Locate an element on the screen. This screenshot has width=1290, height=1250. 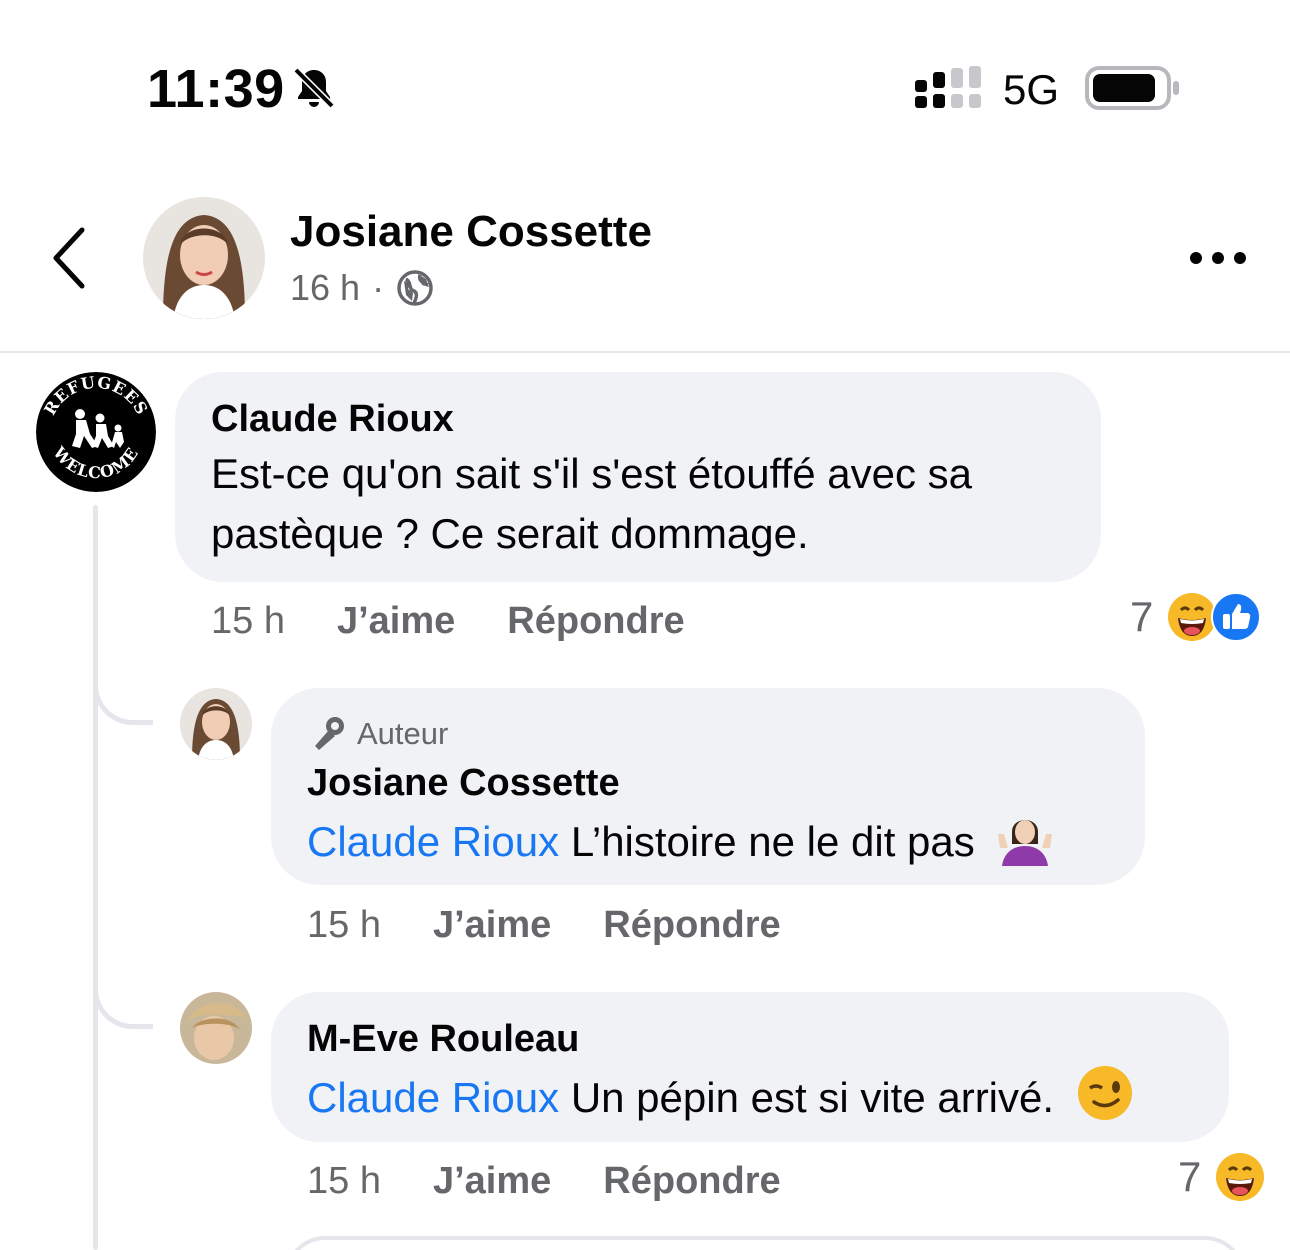
status-time: 11:39 is located at coordinates (216, 89).